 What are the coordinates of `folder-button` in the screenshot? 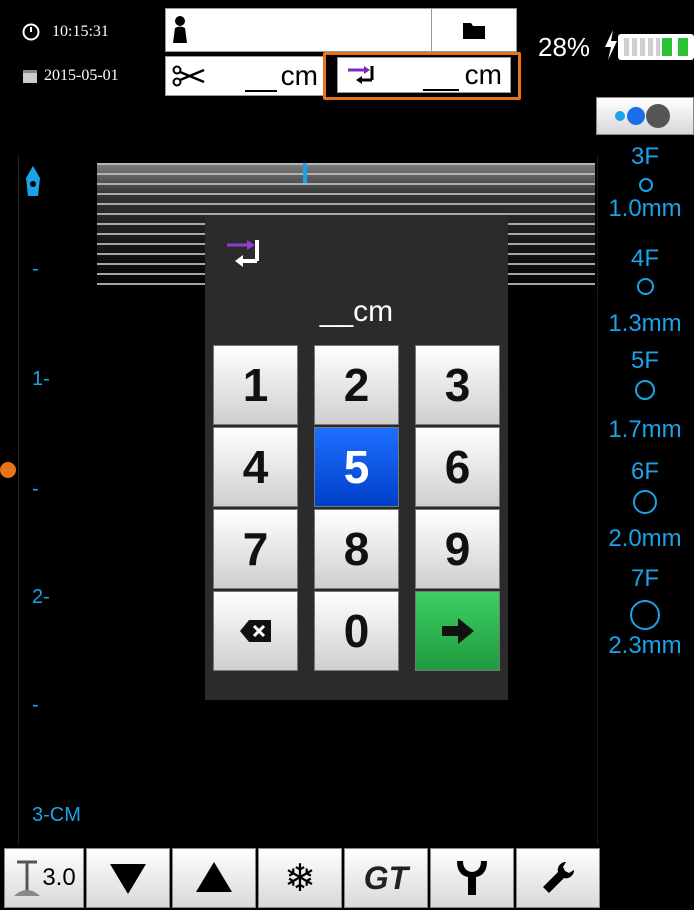 It's located at (474, 30).